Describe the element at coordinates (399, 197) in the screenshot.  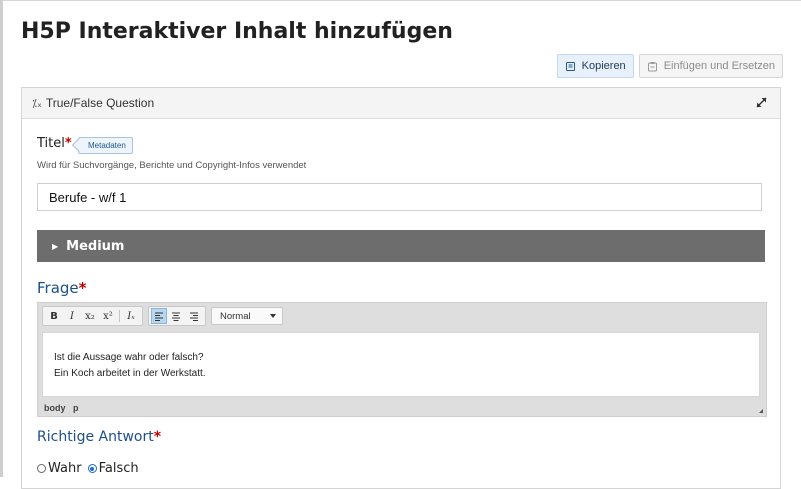
I see `title-input: Berufe - w/f 1` at that location.